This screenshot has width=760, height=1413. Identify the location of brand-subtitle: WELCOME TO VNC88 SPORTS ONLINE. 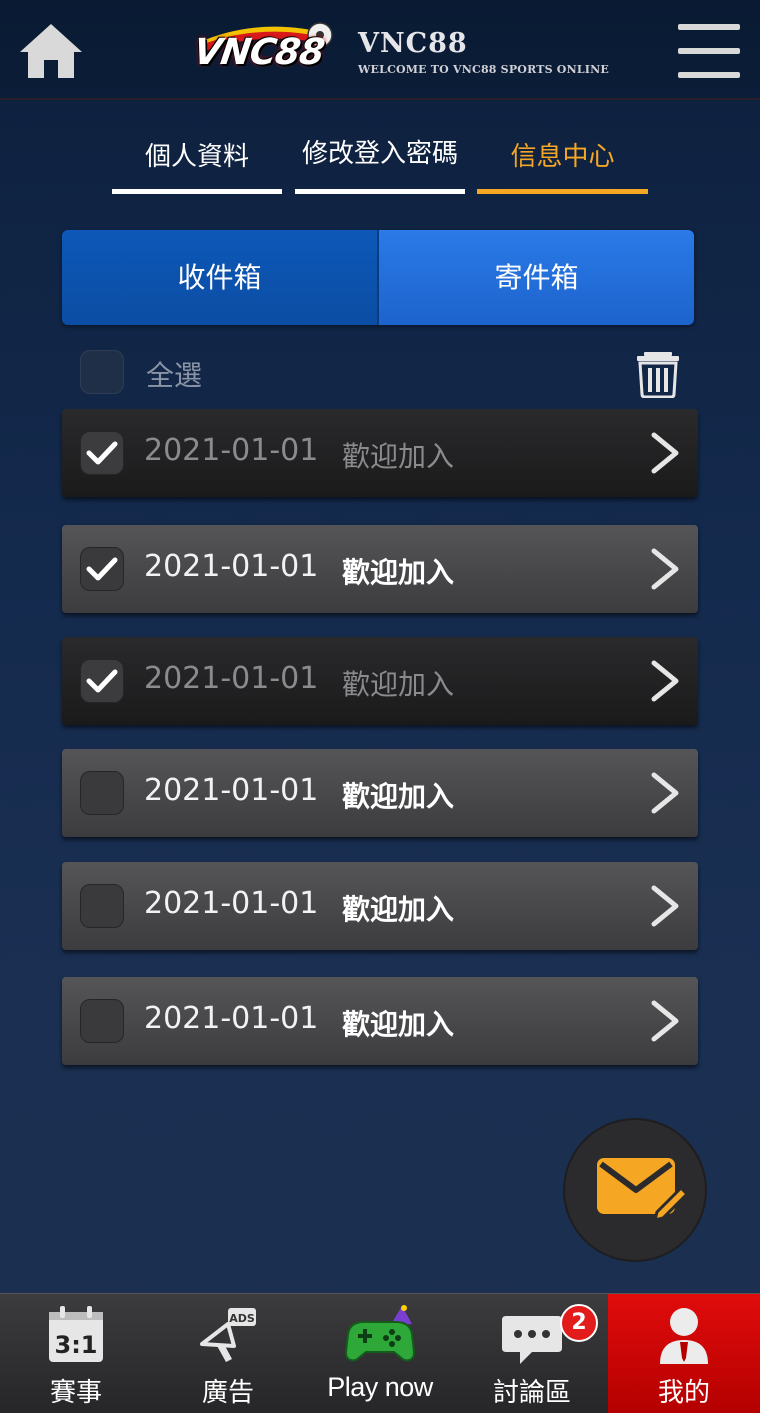
(483, 69).